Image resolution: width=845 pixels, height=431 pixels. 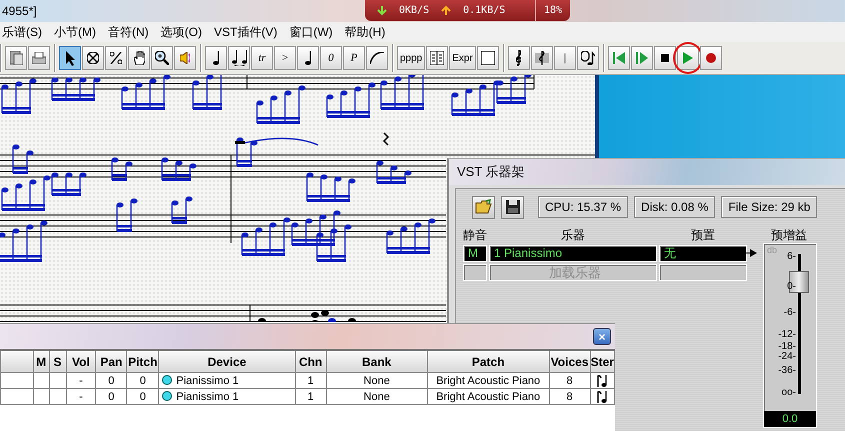 I want to click on cancel-icon, so click(x=93, y=58).